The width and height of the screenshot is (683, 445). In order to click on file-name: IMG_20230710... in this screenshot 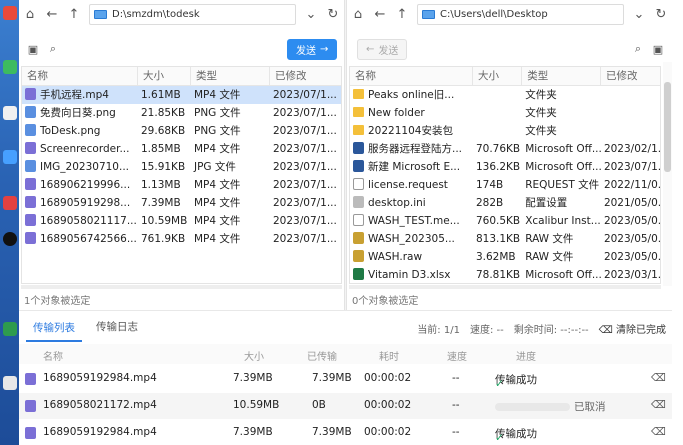, I will do `click(80, 167)`.